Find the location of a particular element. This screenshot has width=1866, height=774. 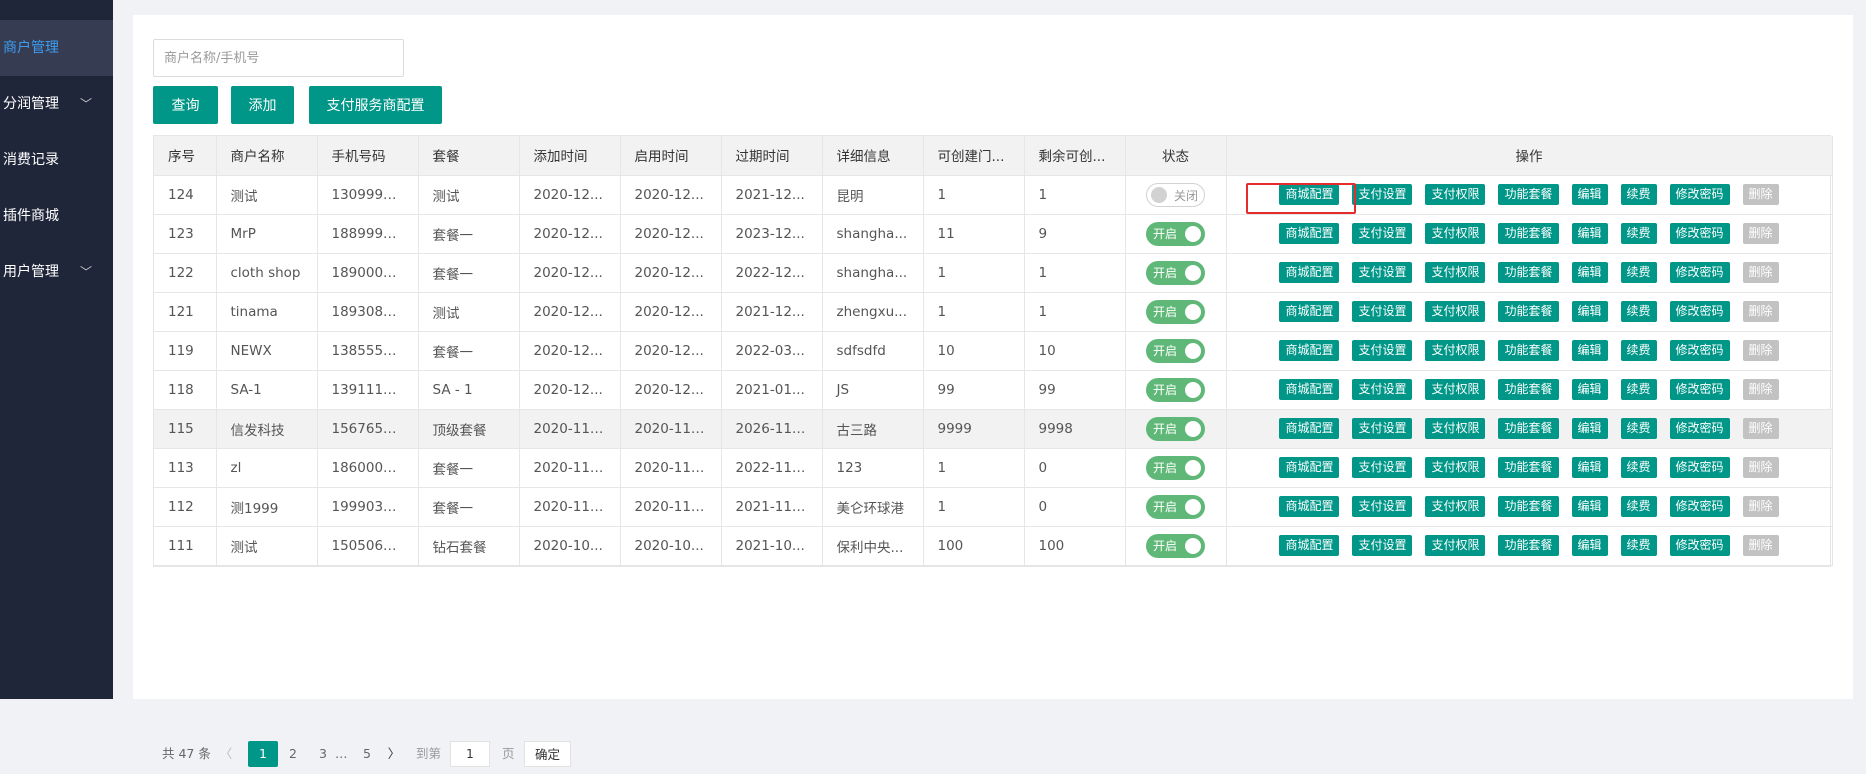

pay-provider-config-button: 支付服务商配置 is located at coordinates (375, 105).